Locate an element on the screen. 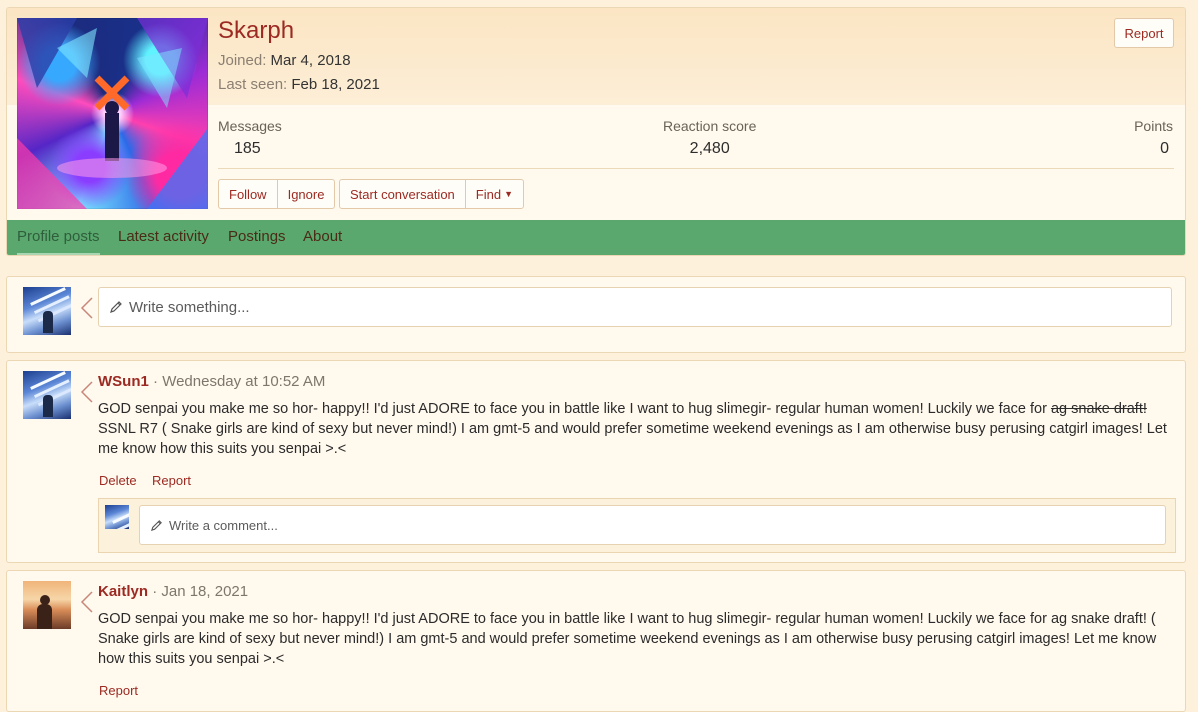  follow-button: Follow is located at coordinates (248, 194).